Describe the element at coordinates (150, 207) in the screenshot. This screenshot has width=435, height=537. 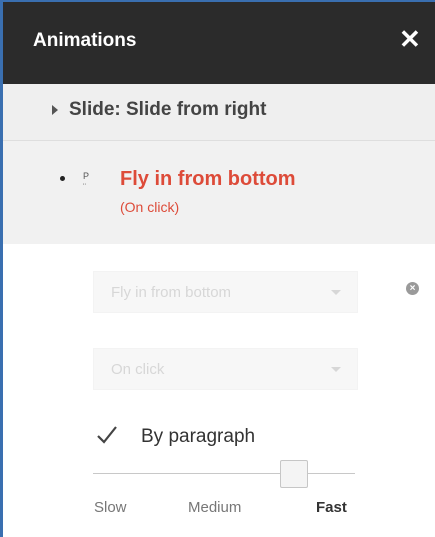
I see `animation-trigger: (On click)` at that location.